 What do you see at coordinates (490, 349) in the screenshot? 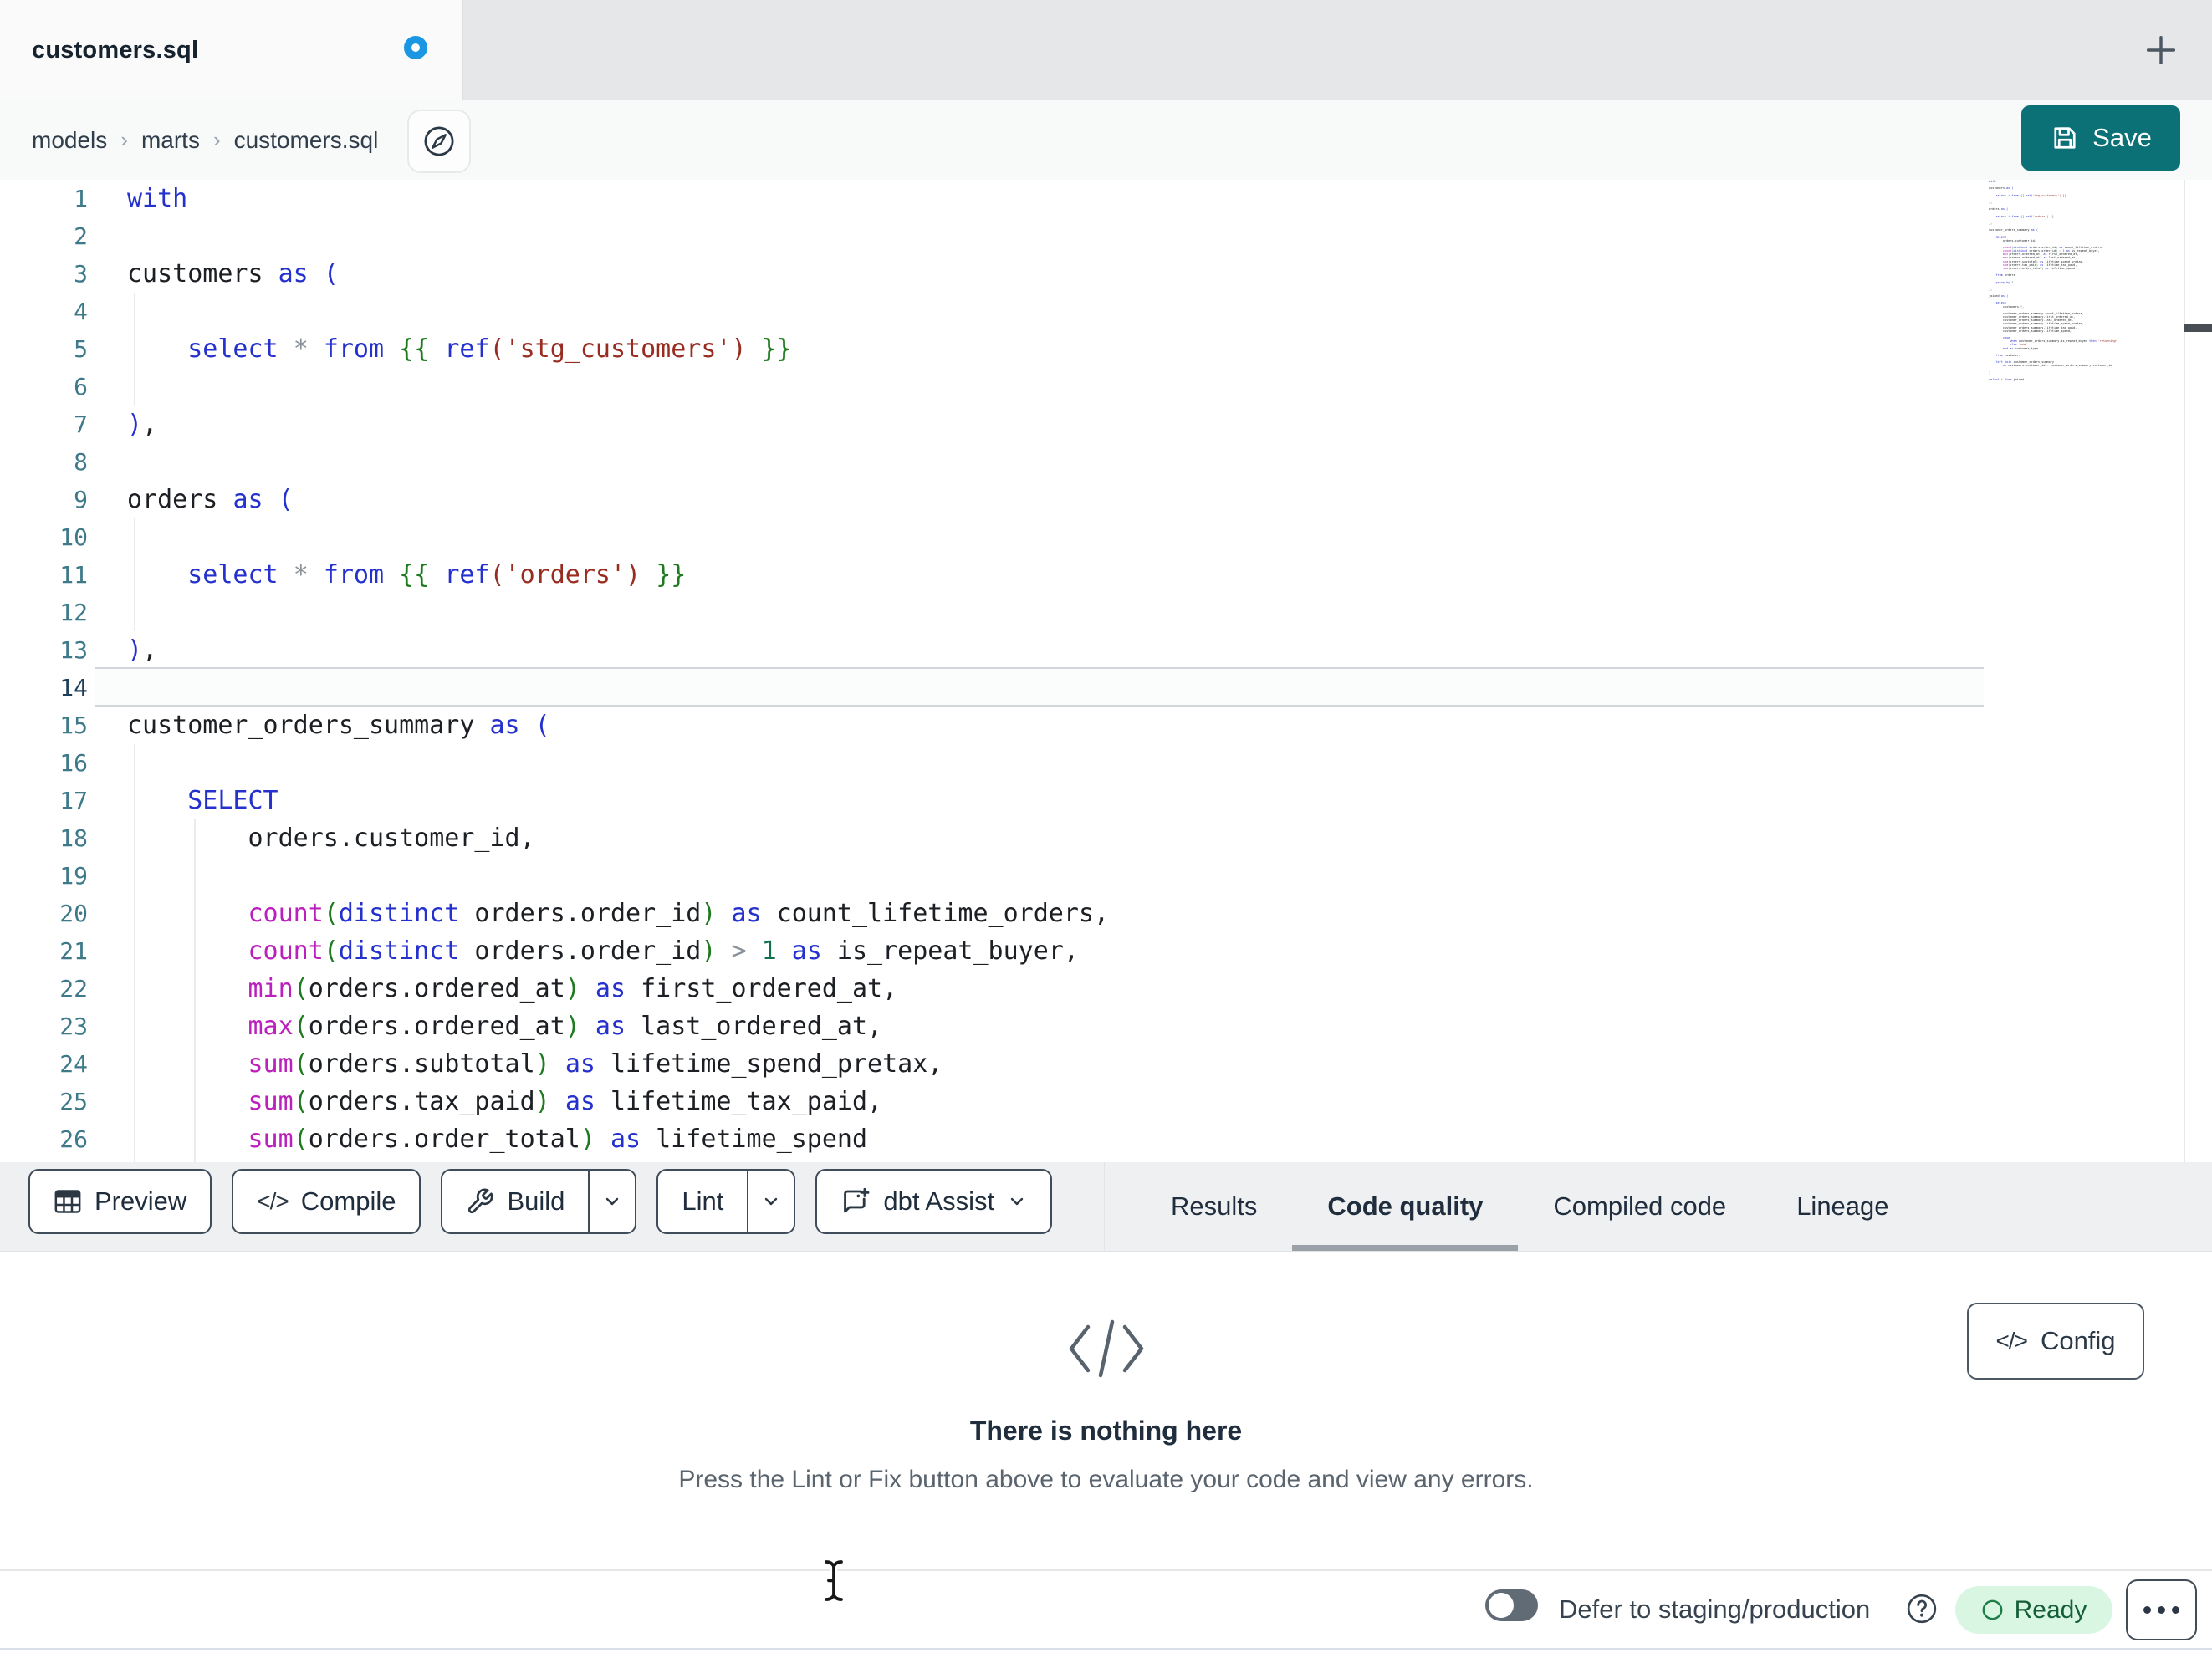
I see `code-line: select * from {{ ref('stg_customers') }}` at bounding box center [490, 349].